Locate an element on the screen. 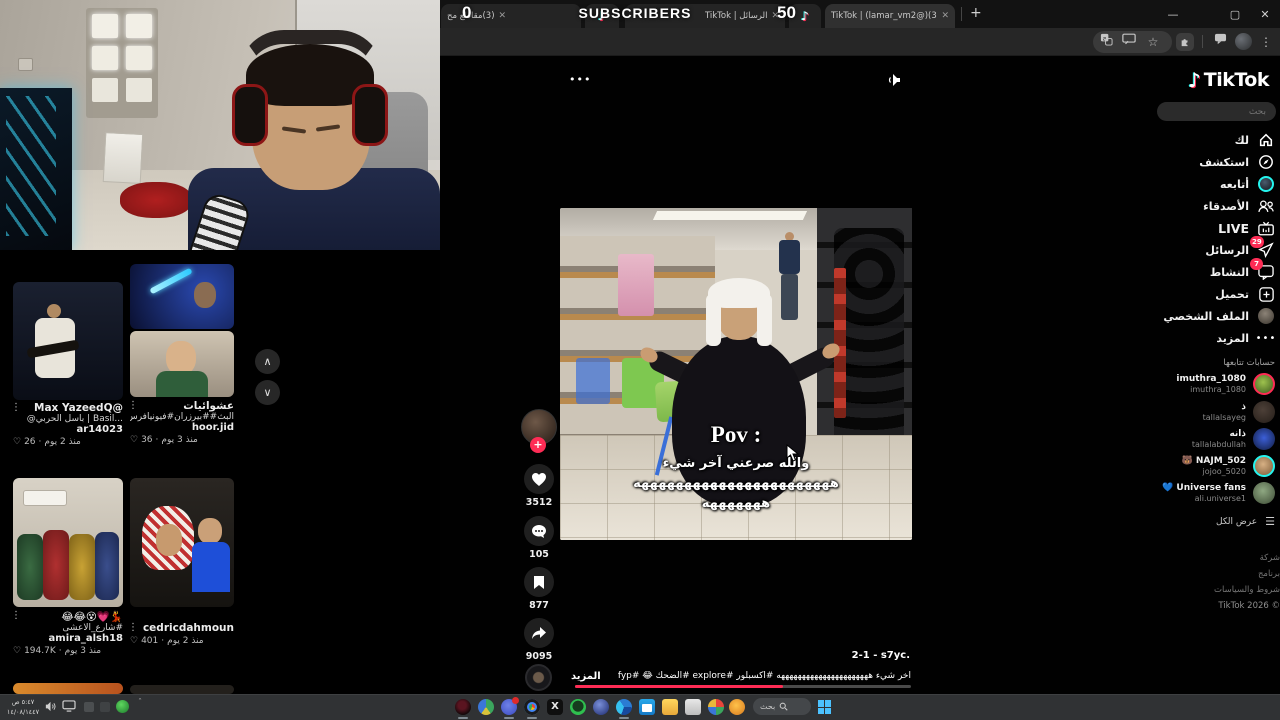 The width and height of the screenshot is (1280, 720). display-icon is located at coordinates (69, 706).